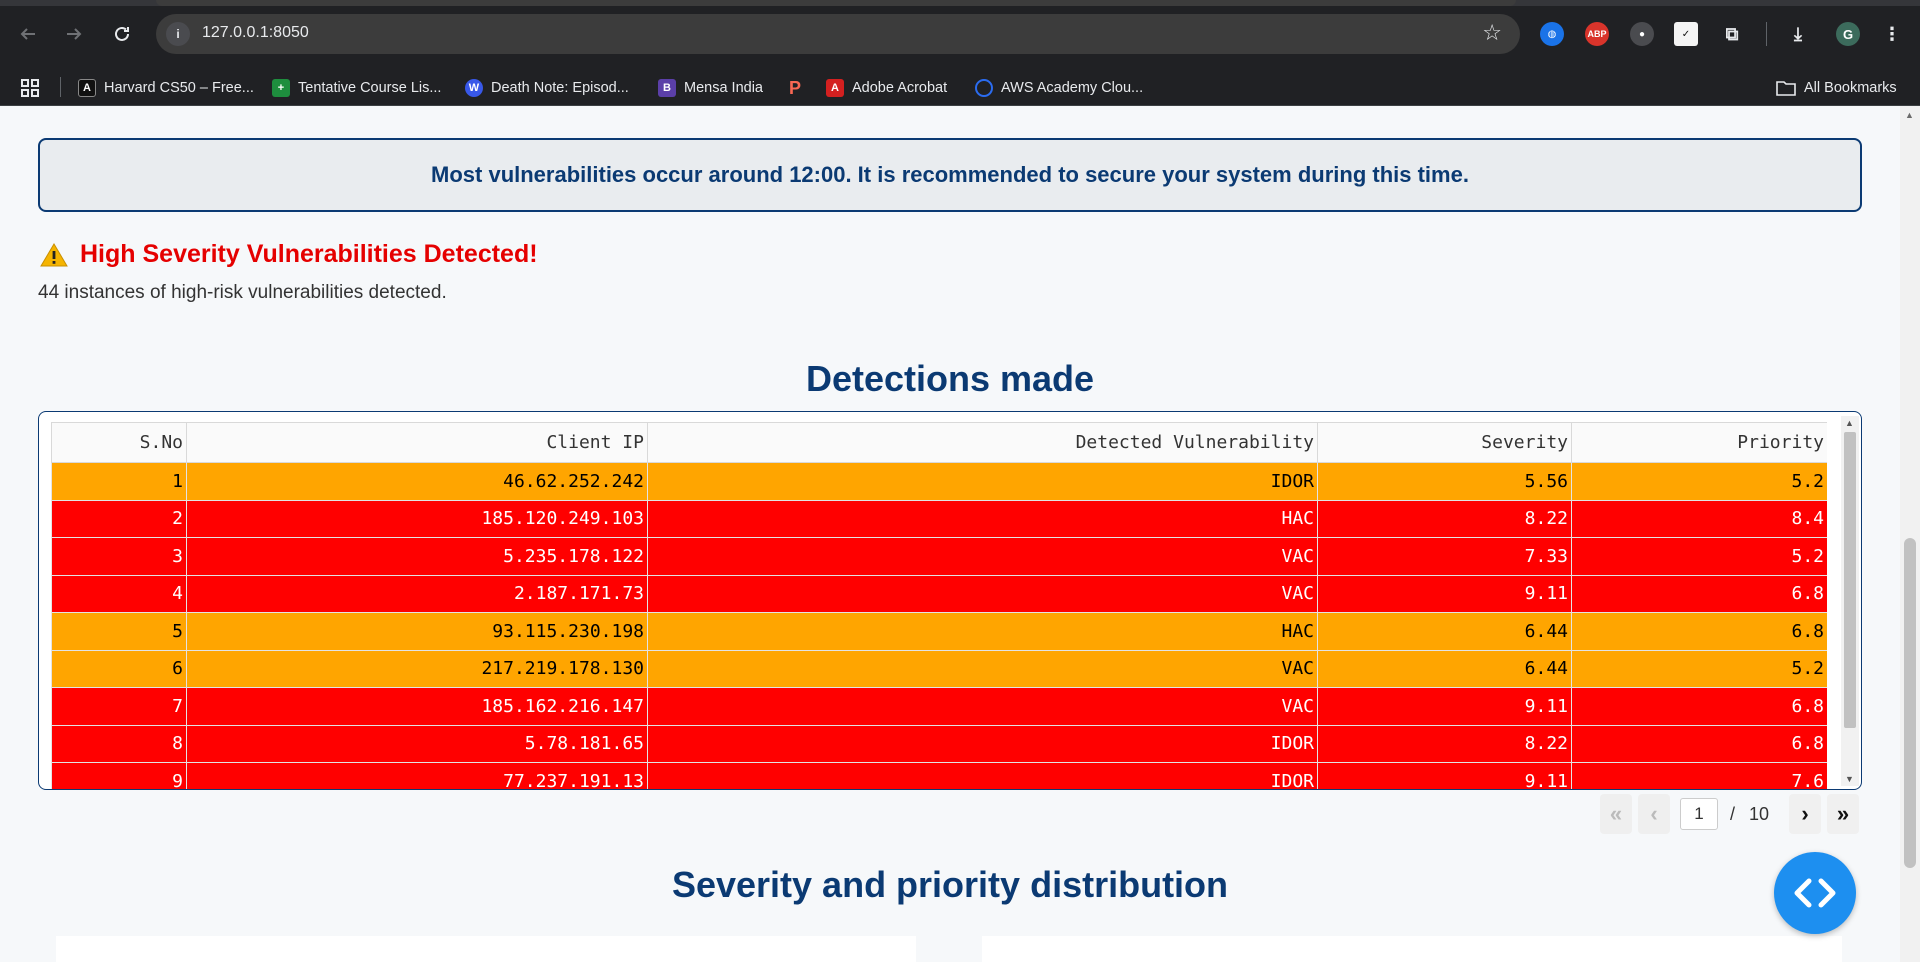 The height and width of the screenshot is (962, 1920). I want to click on cell-client-ip: 77.237.191.13, so click(417, 775).